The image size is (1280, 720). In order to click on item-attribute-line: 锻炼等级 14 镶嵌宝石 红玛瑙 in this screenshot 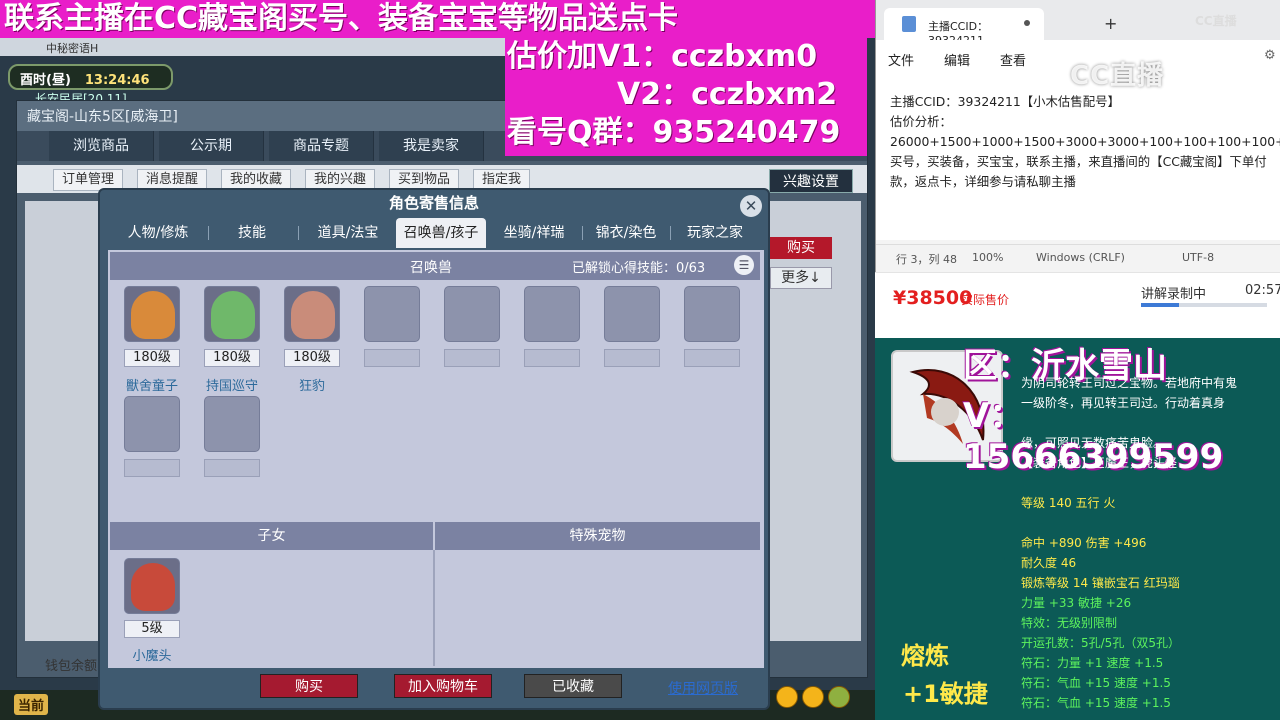, I will do `click(1100, 583)`.